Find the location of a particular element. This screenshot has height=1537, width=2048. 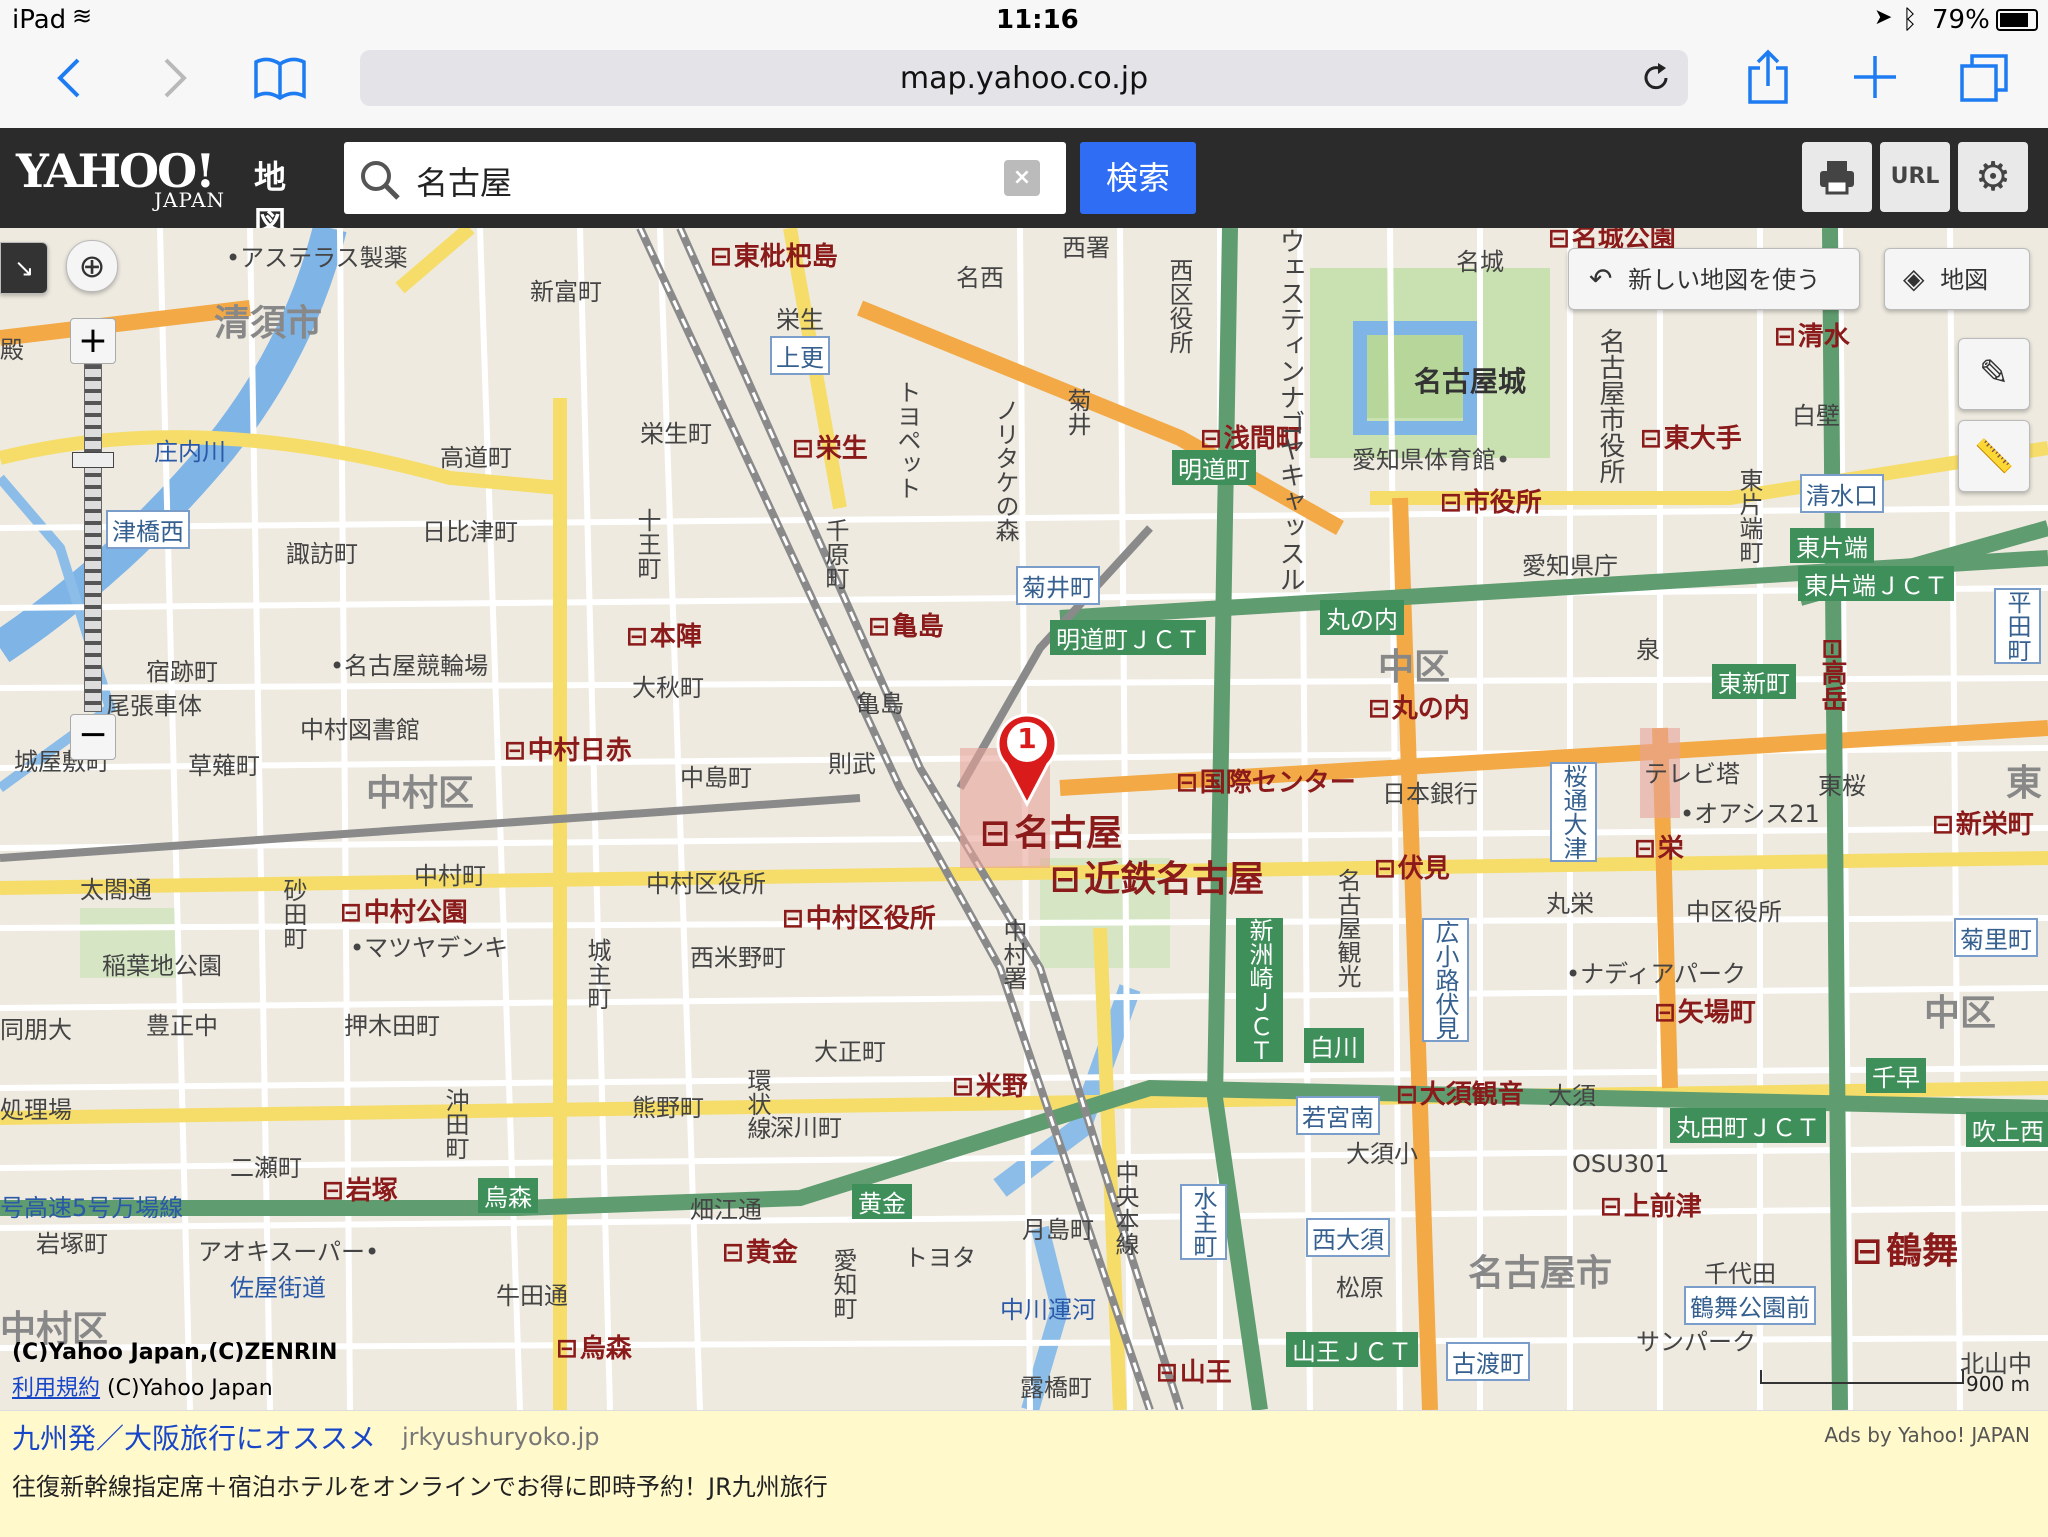

station-label: 東大手 is located at coordinates (1691, 436).